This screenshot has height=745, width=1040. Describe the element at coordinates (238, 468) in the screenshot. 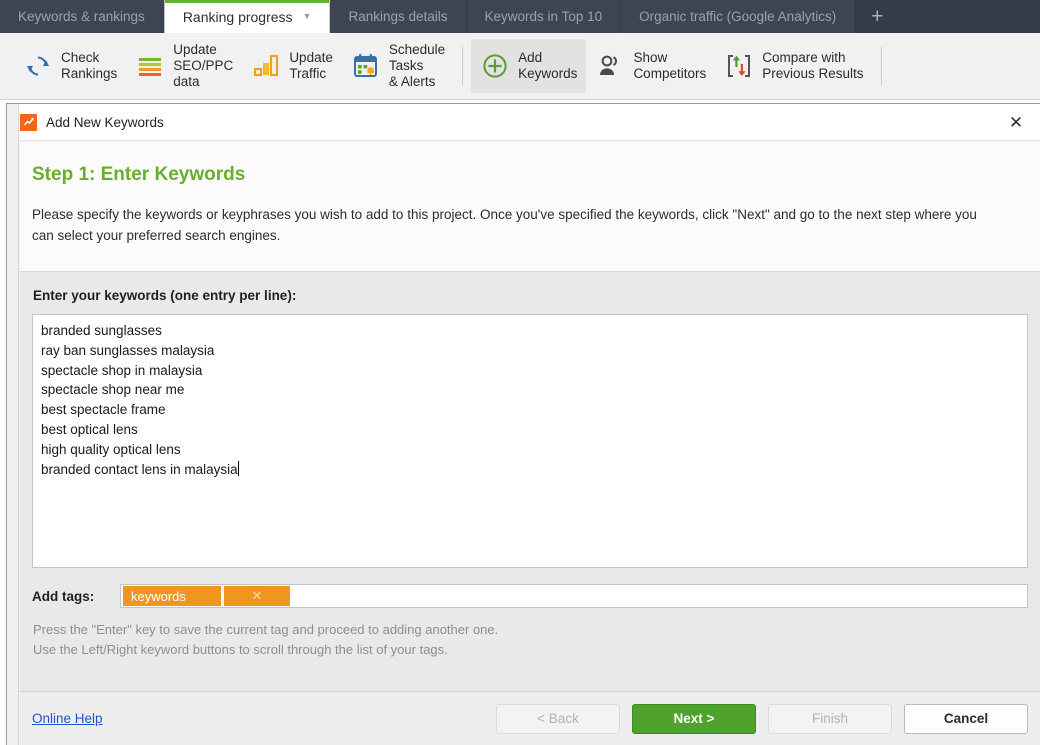

I see `text-caret` at that location.